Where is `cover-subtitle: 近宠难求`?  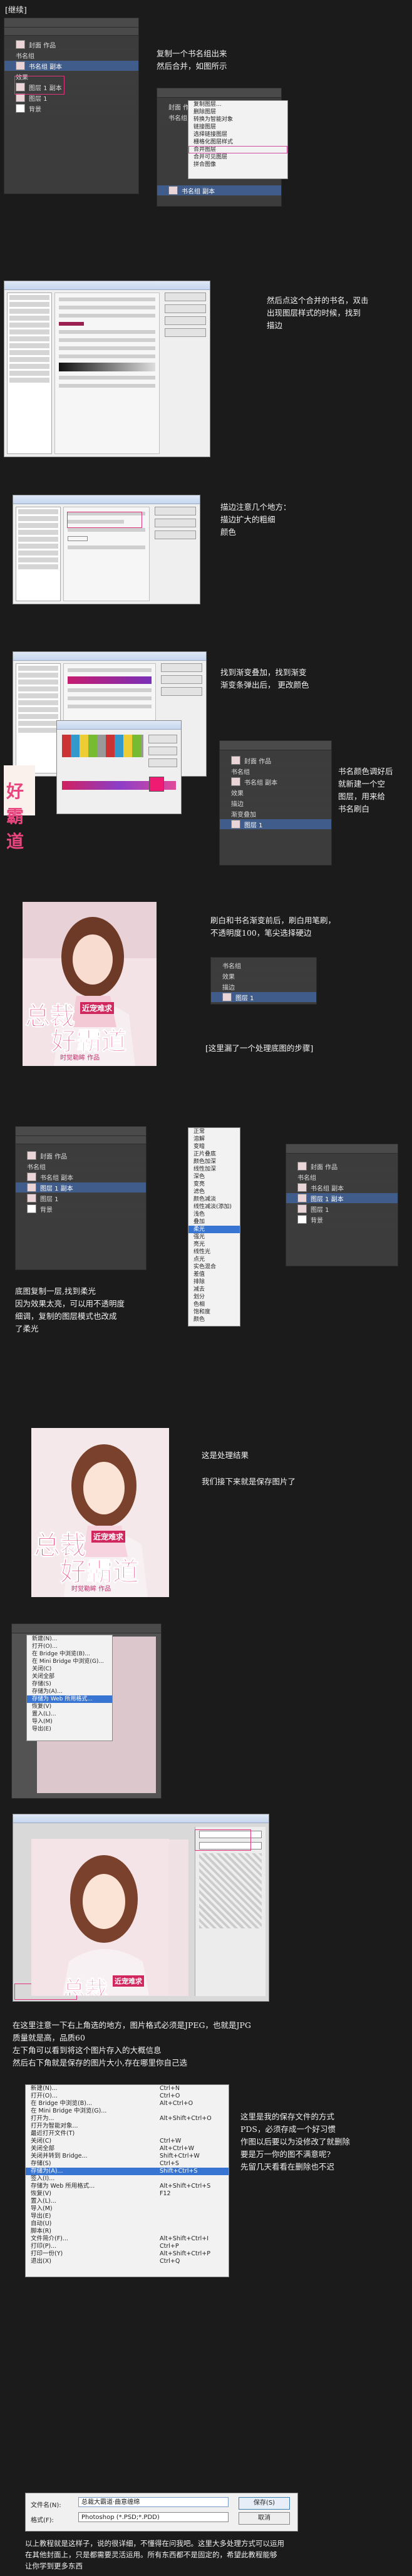
cover-subtitle: 近宠难求 is located at coordinates (108, 1537).